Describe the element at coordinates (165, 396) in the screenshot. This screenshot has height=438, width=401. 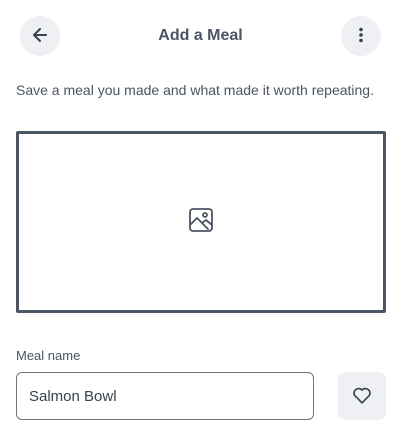
I see `meal-name-input` at that location.